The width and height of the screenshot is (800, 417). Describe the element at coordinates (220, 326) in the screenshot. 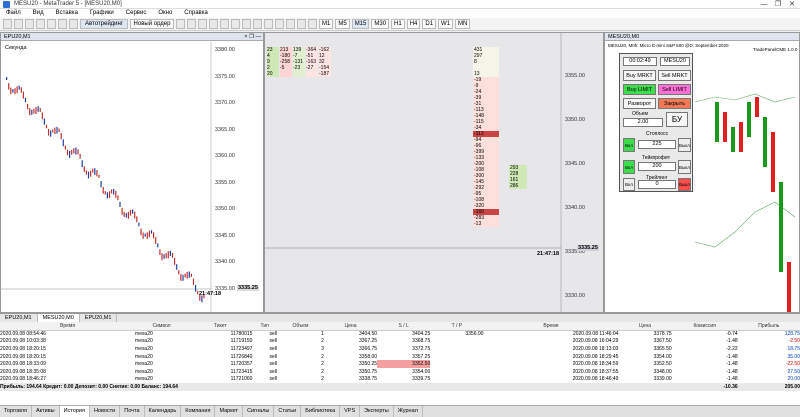

I see `column-header: Тикет` at that location.